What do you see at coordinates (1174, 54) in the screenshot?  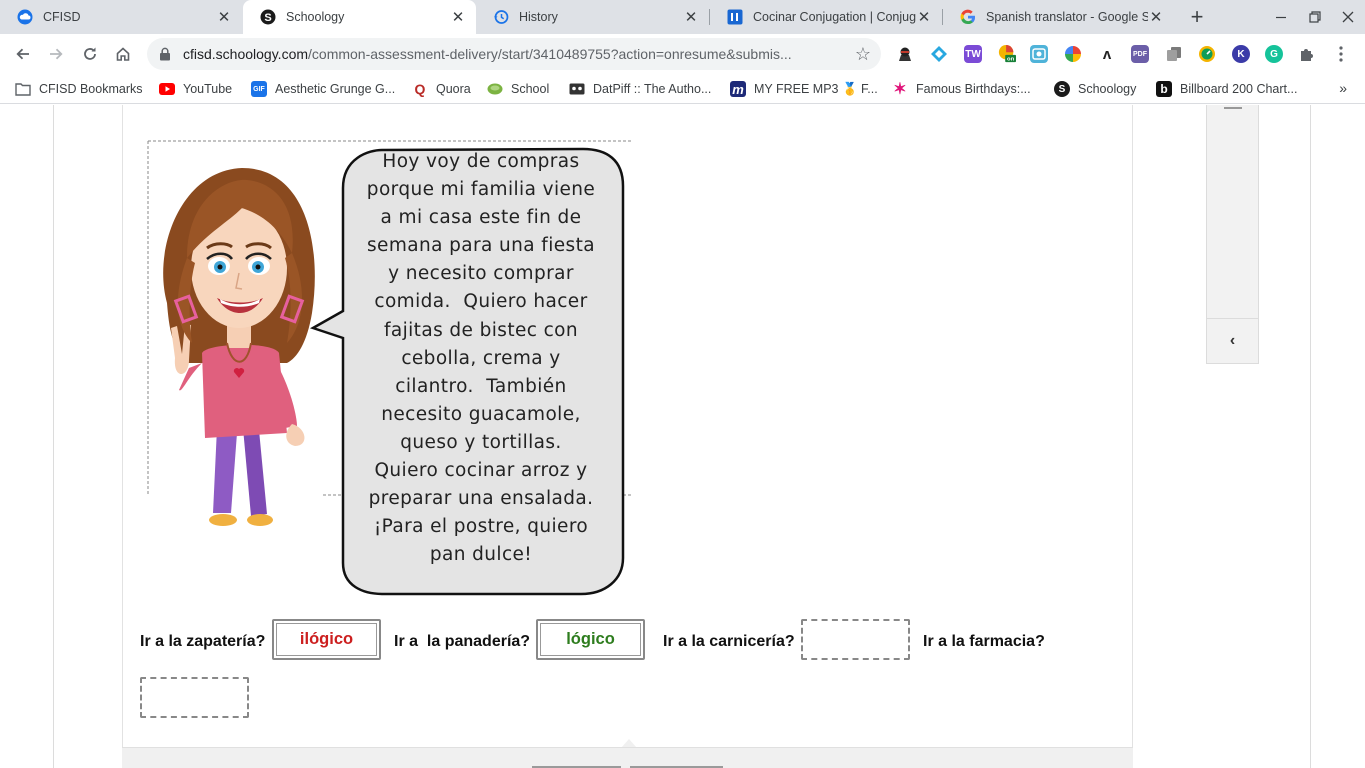 I see `copy-extension-icon` at bounding box center [1174, 54].